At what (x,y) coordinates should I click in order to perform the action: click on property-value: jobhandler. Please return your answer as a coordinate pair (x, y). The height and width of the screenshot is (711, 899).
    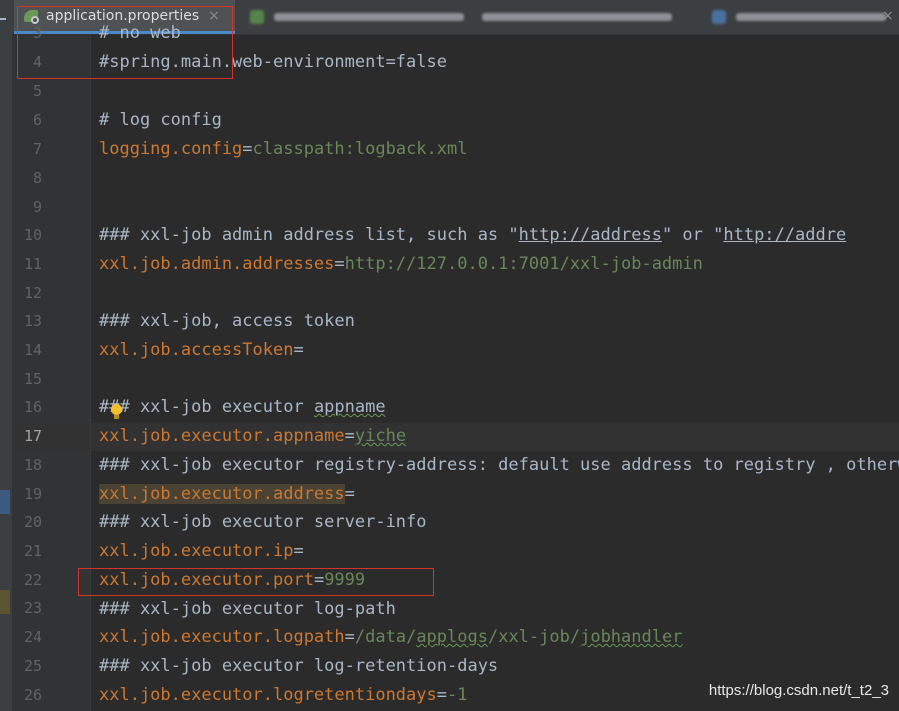
    Looking at the image, I should click on (631, 637).